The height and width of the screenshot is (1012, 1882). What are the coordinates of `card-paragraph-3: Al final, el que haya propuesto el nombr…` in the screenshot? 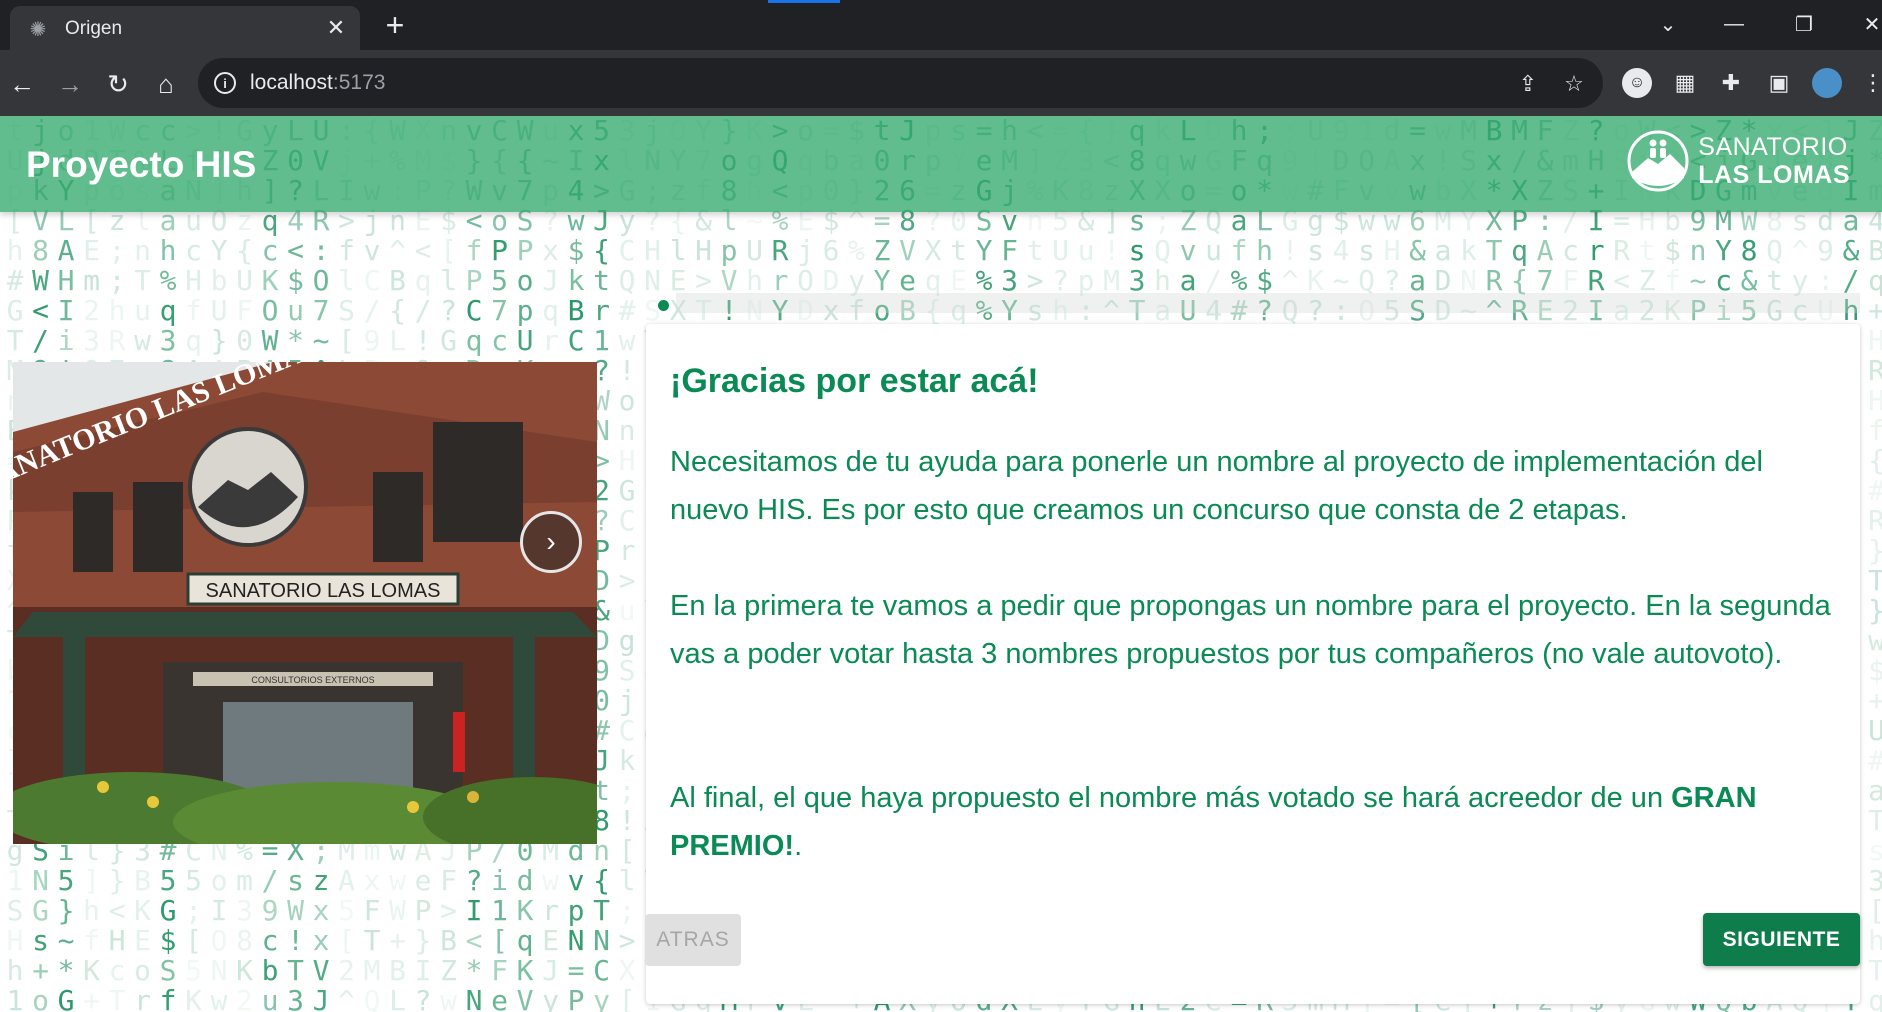 It's located at (1213, 822).